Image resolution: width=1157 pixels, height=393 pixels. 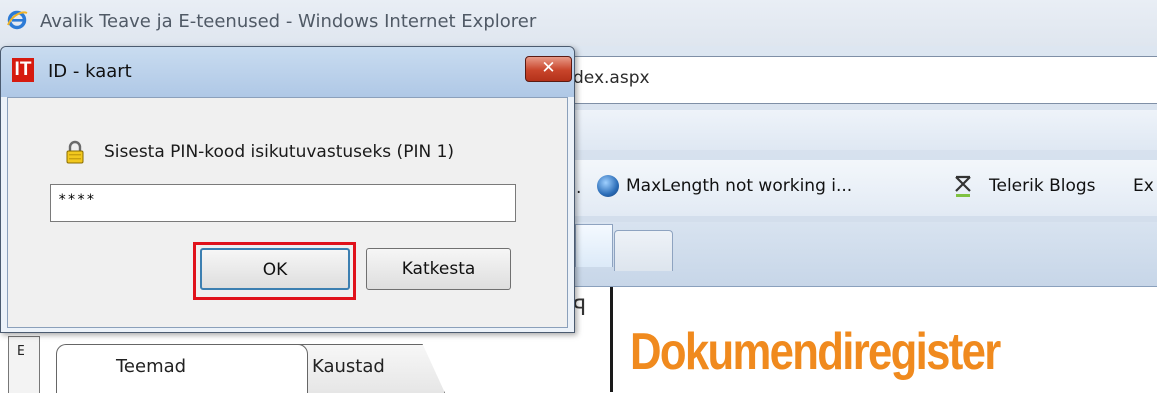 What do you see at coordinates (21, 351) in the screenshot?
I see `side-panel-grip-mark: E` at bounding box center [21, 351].